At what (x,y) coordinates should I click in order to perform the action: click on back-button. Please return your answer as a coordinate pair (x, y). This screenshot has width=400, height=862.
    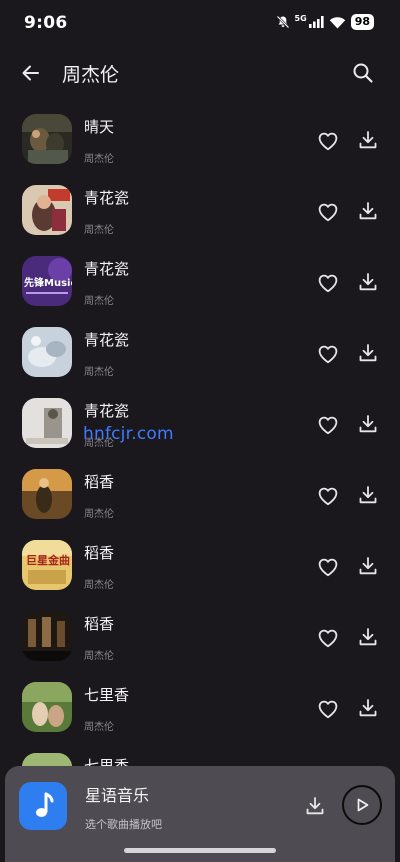
    Looking at the image, I should click on (31, 73).